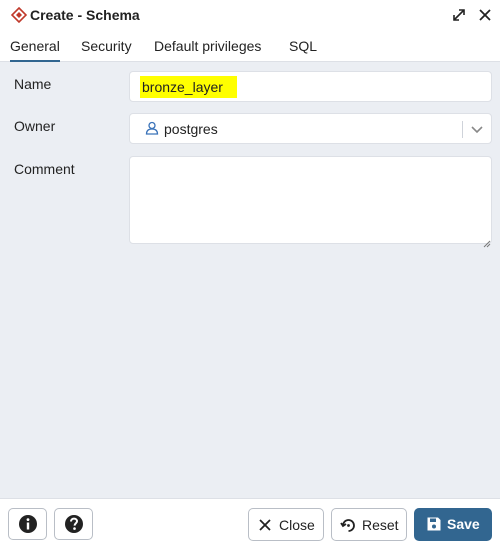 Image resolution: width=500 pixels, height=549 pixels. I want to click on name-field: bronze_layer, so click(310, 86).